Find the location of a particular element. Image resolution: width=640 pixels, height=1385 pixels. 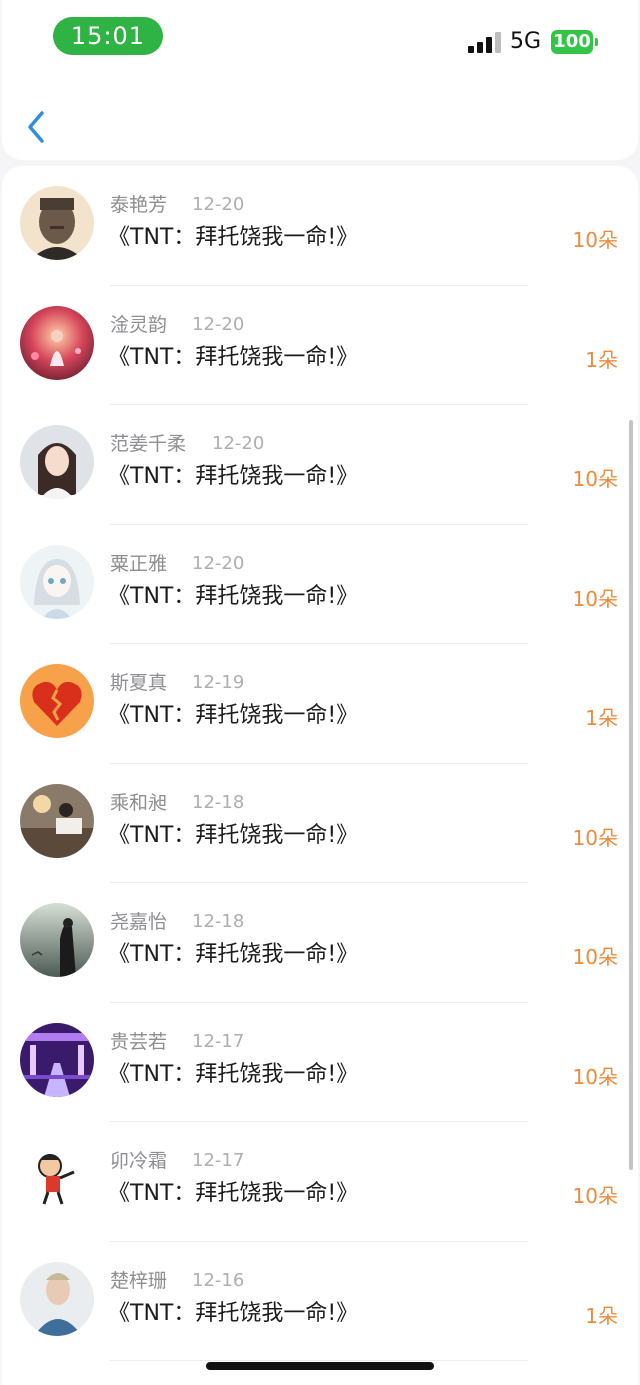

item-date: 12-19 is located at coordinates (218, 682).